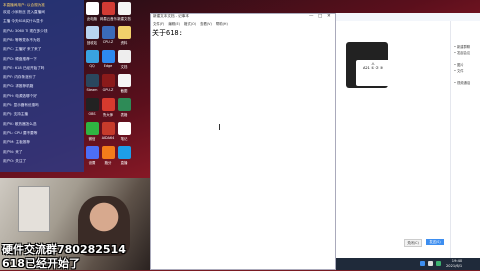 The image size is (480, 271). I want to click on status-caption: 618已经开始了, so click(41, 263).